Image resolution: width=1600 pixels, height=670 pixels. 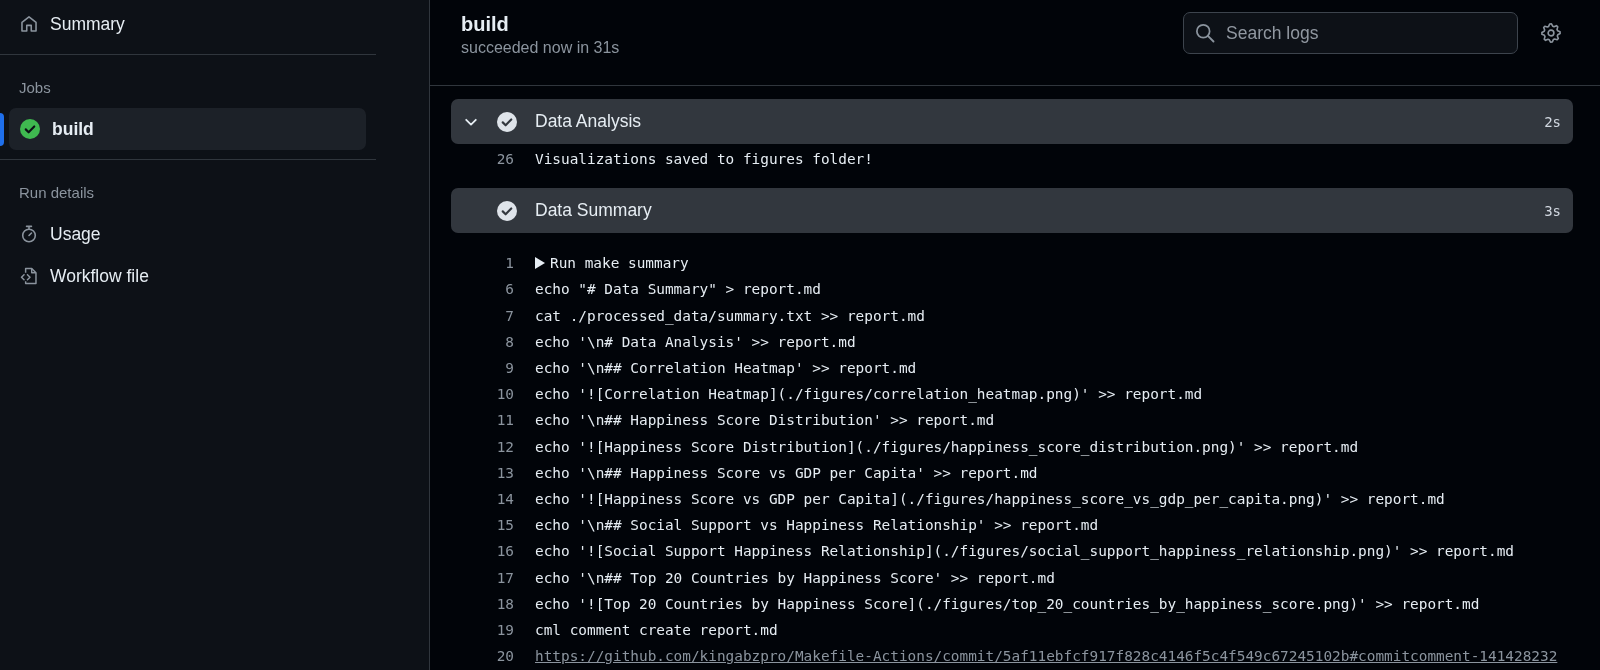 I want to click on log-text: echo "# Data Summary" > report.md, so click(x=678, y=289).